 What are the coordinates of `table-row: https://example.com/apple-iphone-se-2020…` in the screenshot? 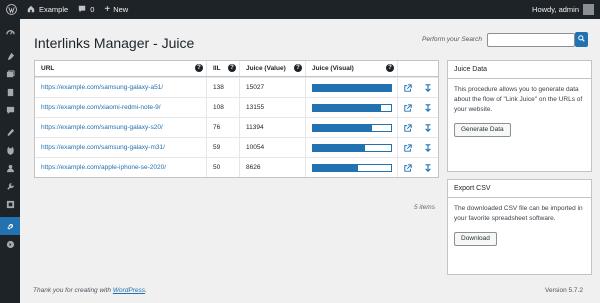 It's located at (236, 167).